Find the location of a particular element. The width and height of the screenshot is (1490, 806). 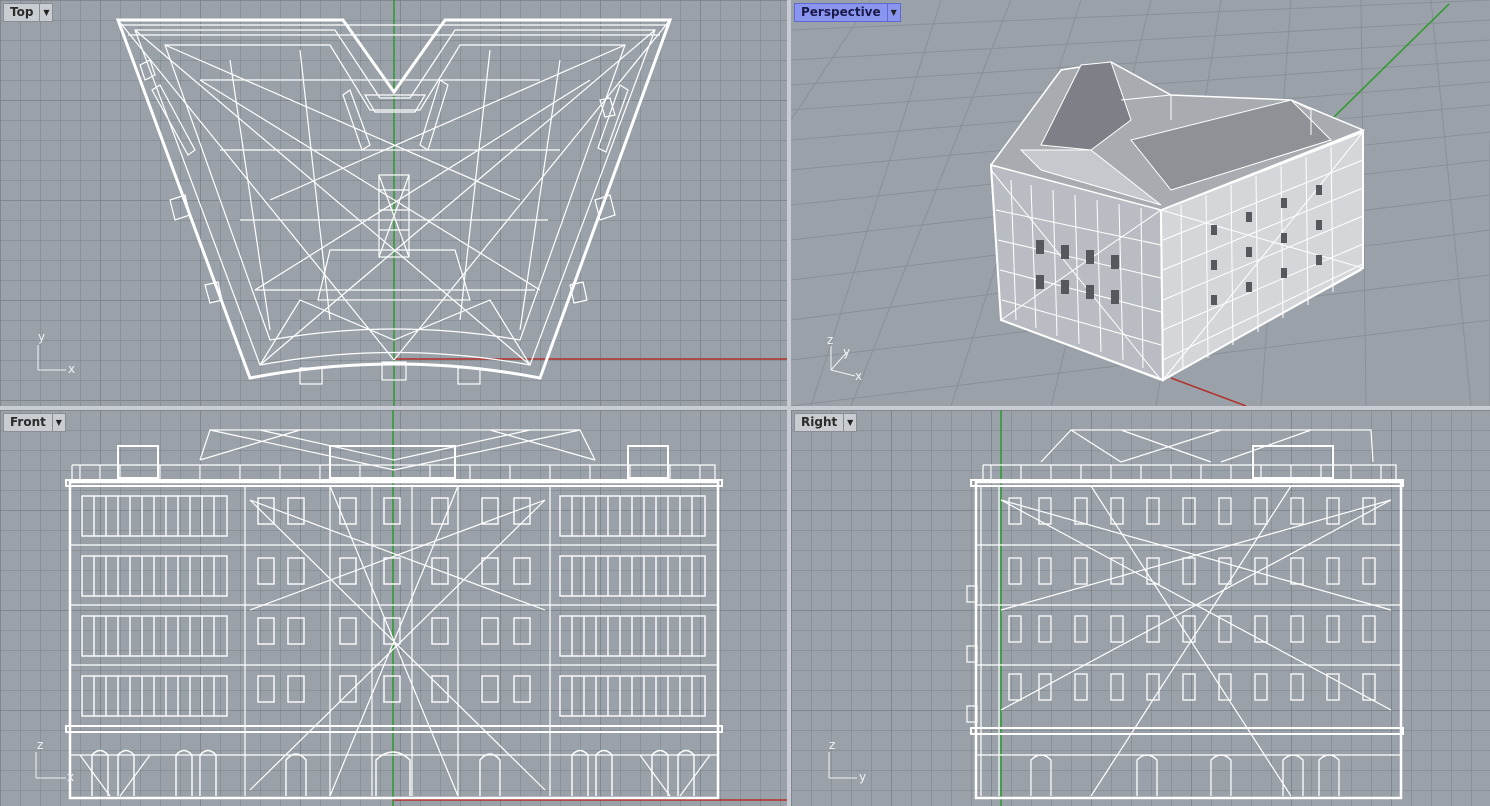

axis-gizmo: z x is located at coordinates (54, 761).